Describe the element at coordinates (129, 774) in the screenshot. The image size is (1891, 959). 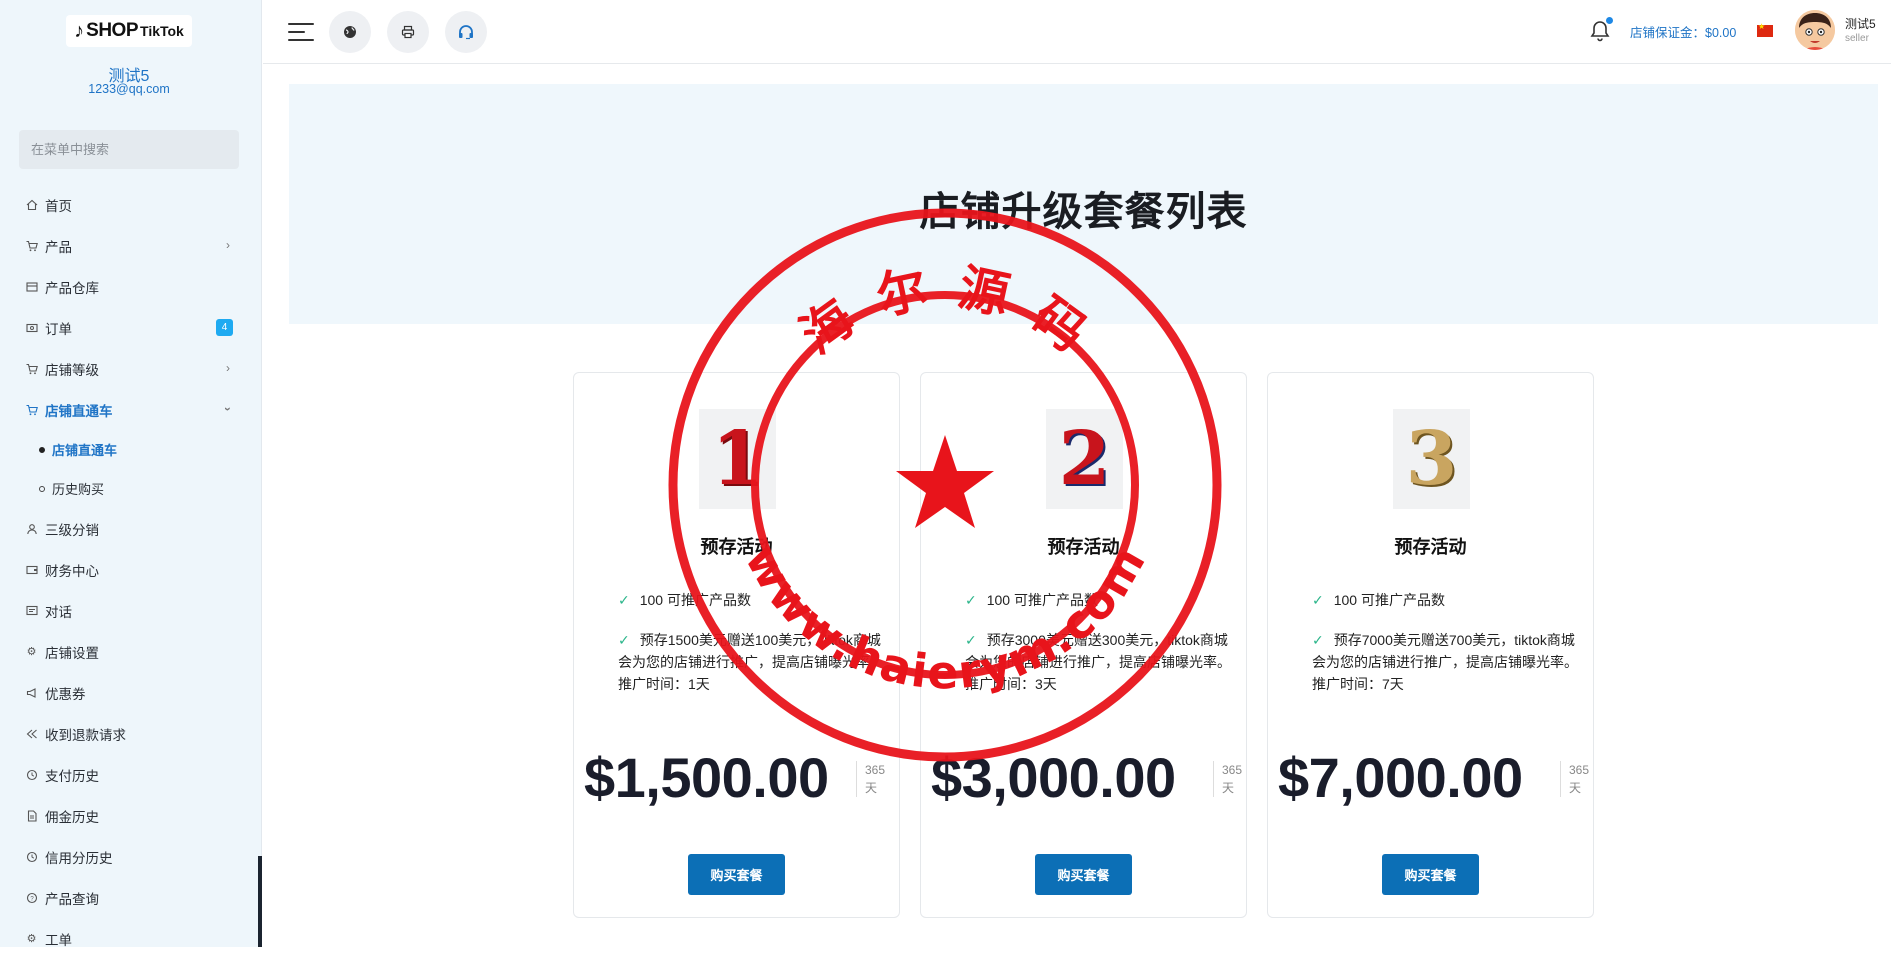
I see `sidebar-item-payment-history: 支付历史` at that location.